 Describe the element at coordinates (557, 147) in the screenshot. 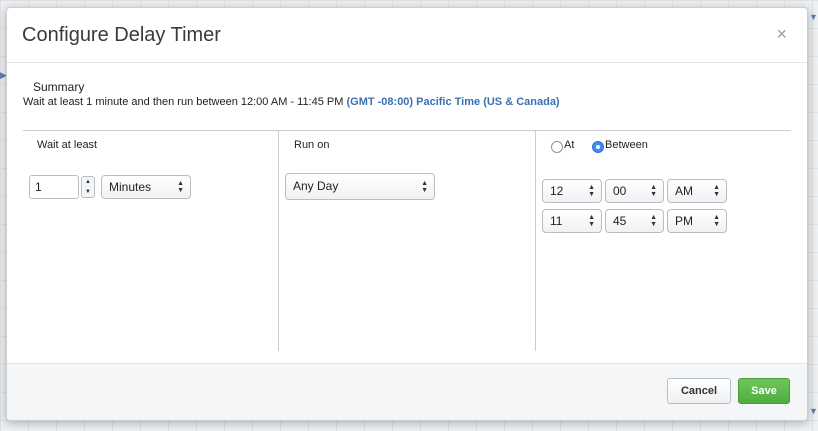

I see `at-radio` at that location.